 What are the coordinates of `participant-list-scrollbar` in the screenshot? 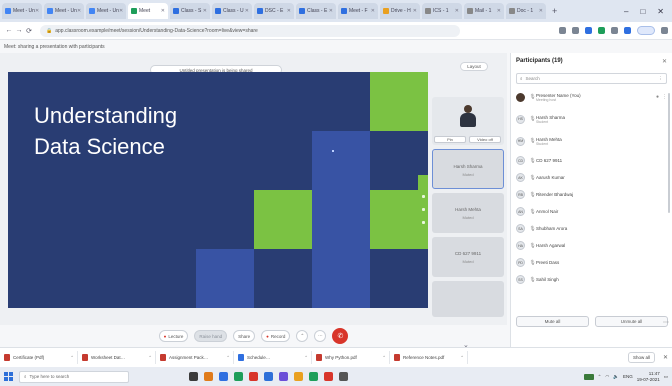 It's located at (669, 153).